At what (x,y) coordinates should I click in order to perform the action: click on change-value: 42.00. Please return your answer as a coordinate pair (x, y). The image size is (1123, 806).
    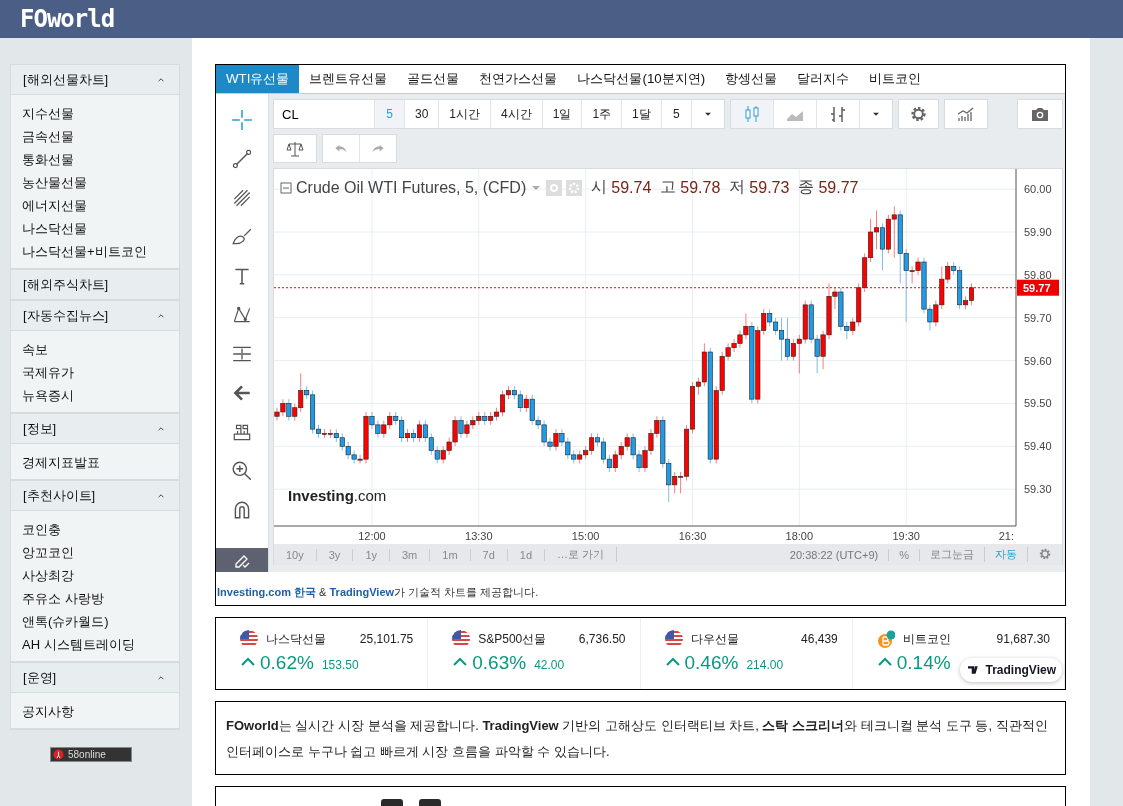
    Looking at the image, I should click on (549, 665).